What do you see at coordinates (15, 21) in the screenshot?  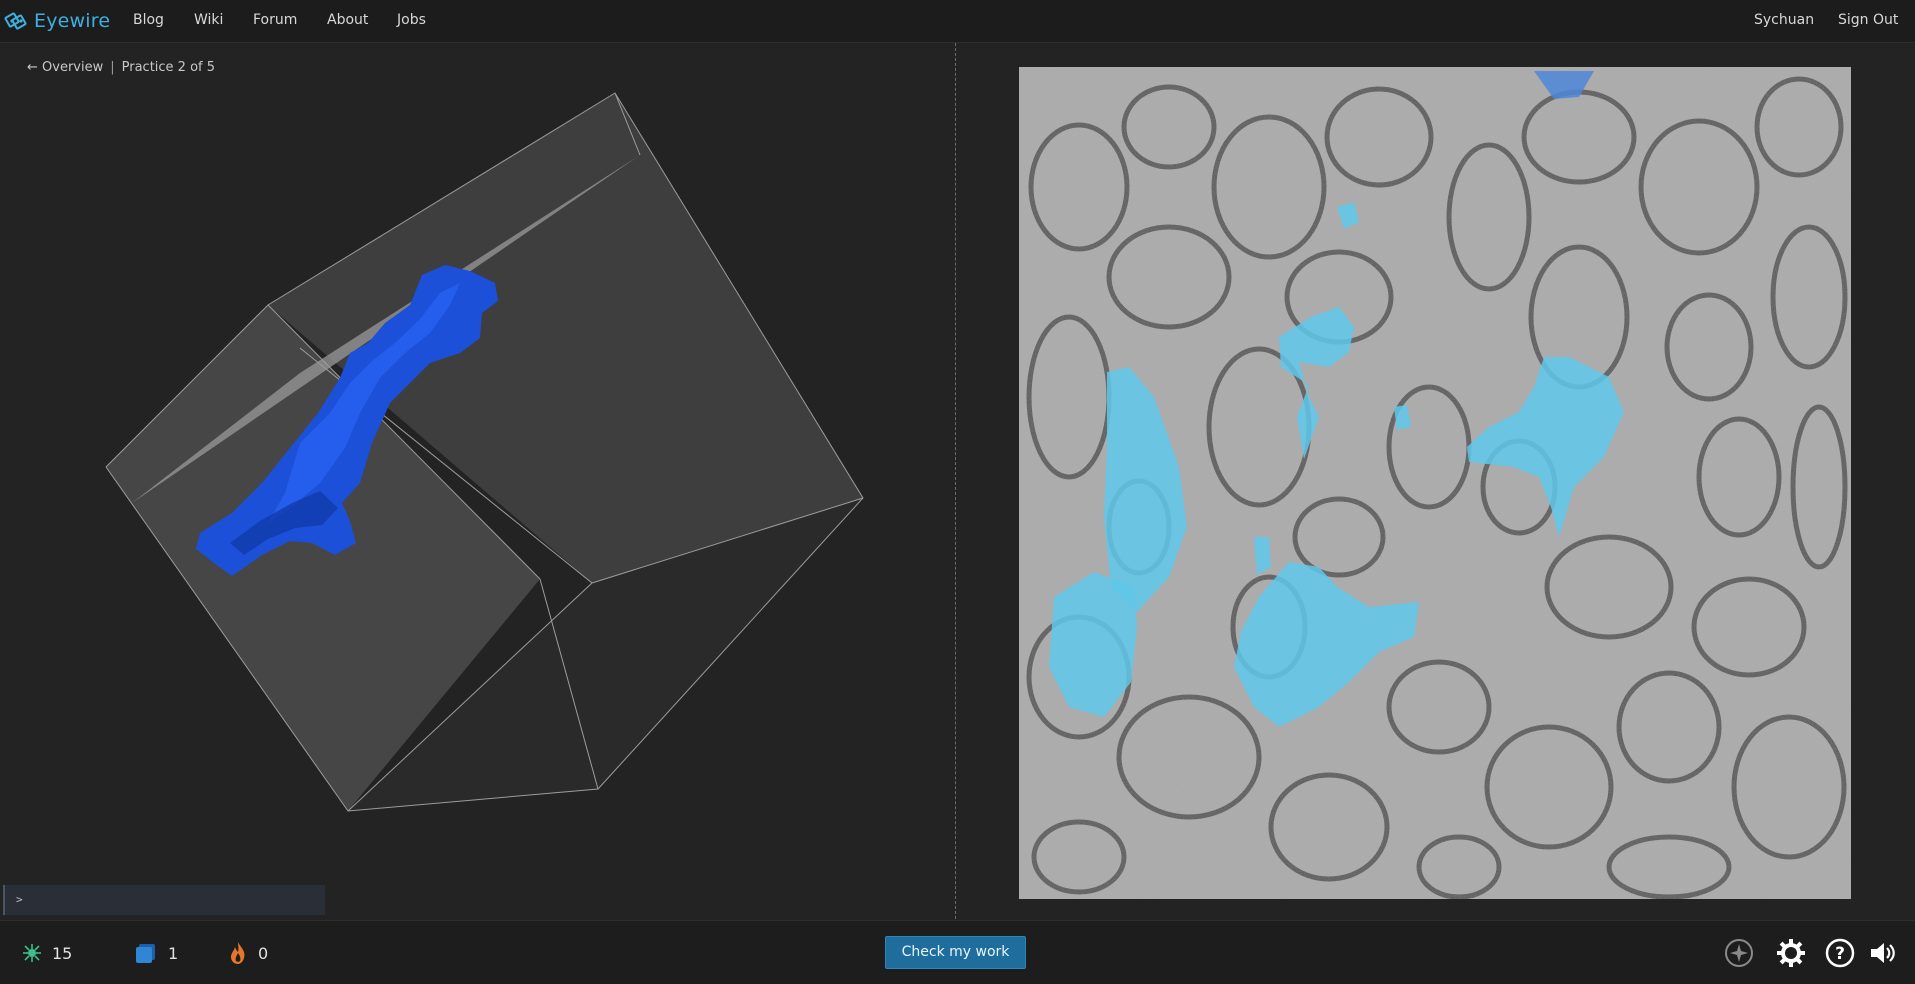 I see `eyewire-logo-icon` at bounding box center [15, 21].